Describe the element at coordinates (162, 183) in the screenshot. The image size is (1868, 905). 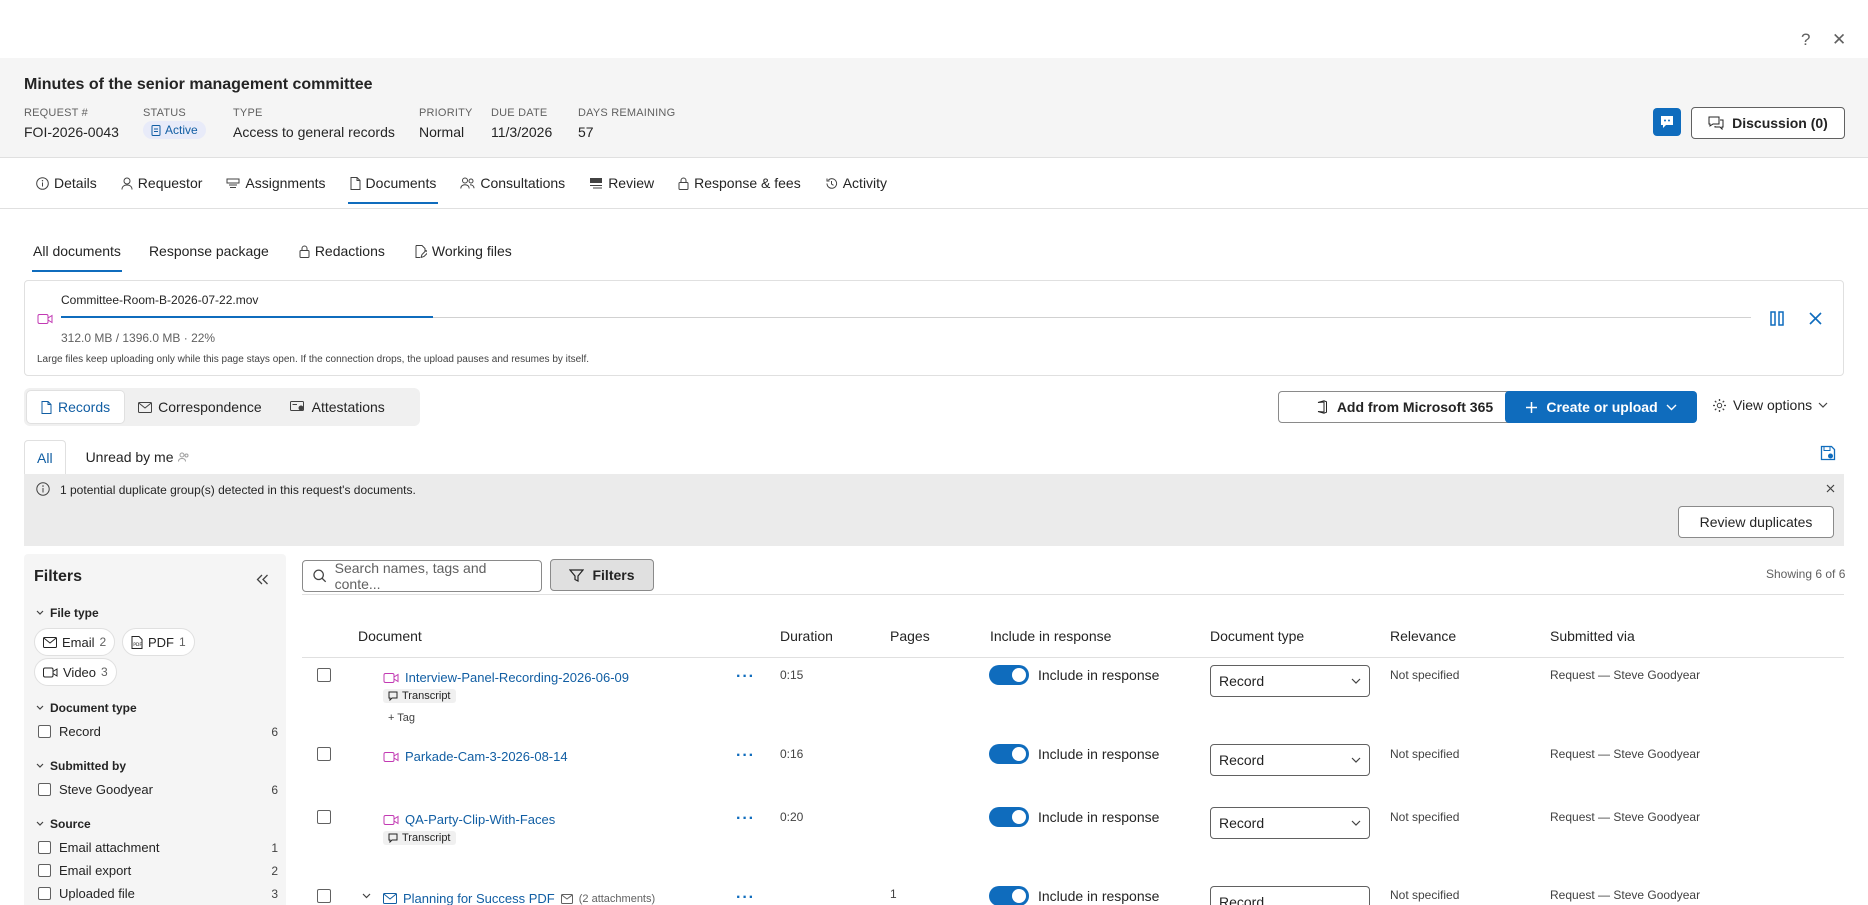
I see `tab-requestor: Requestor` at that location.